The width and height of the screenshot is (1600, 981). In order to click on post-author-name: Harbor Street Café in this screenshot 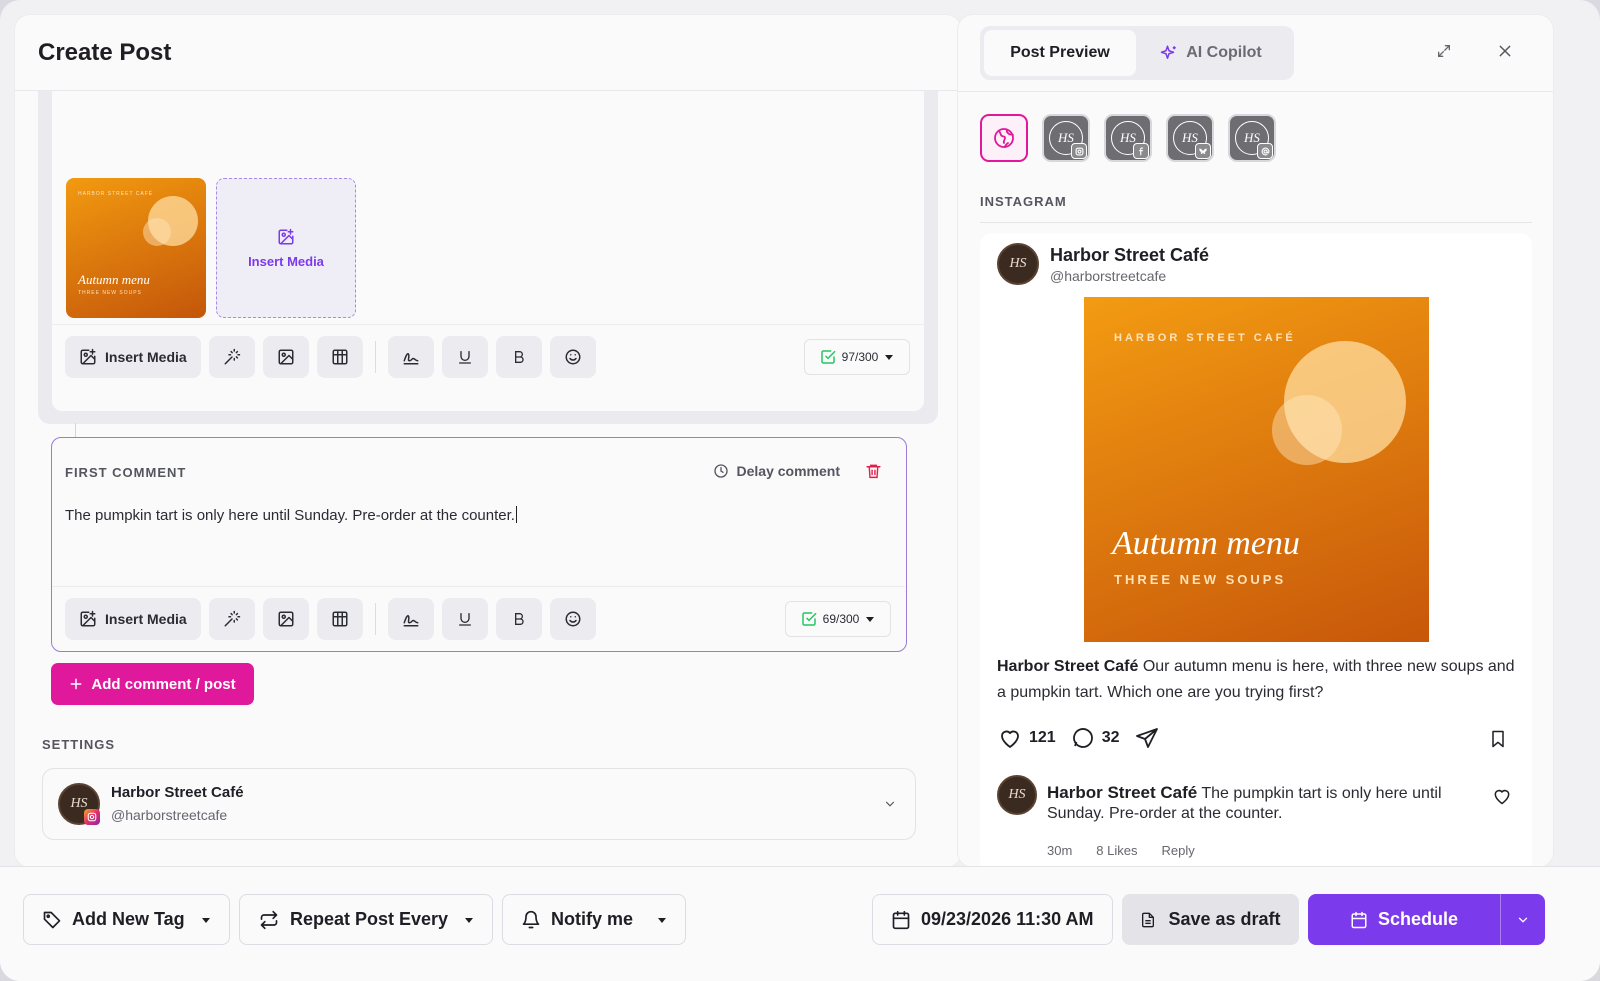, I will do `click(1130, 255)`.